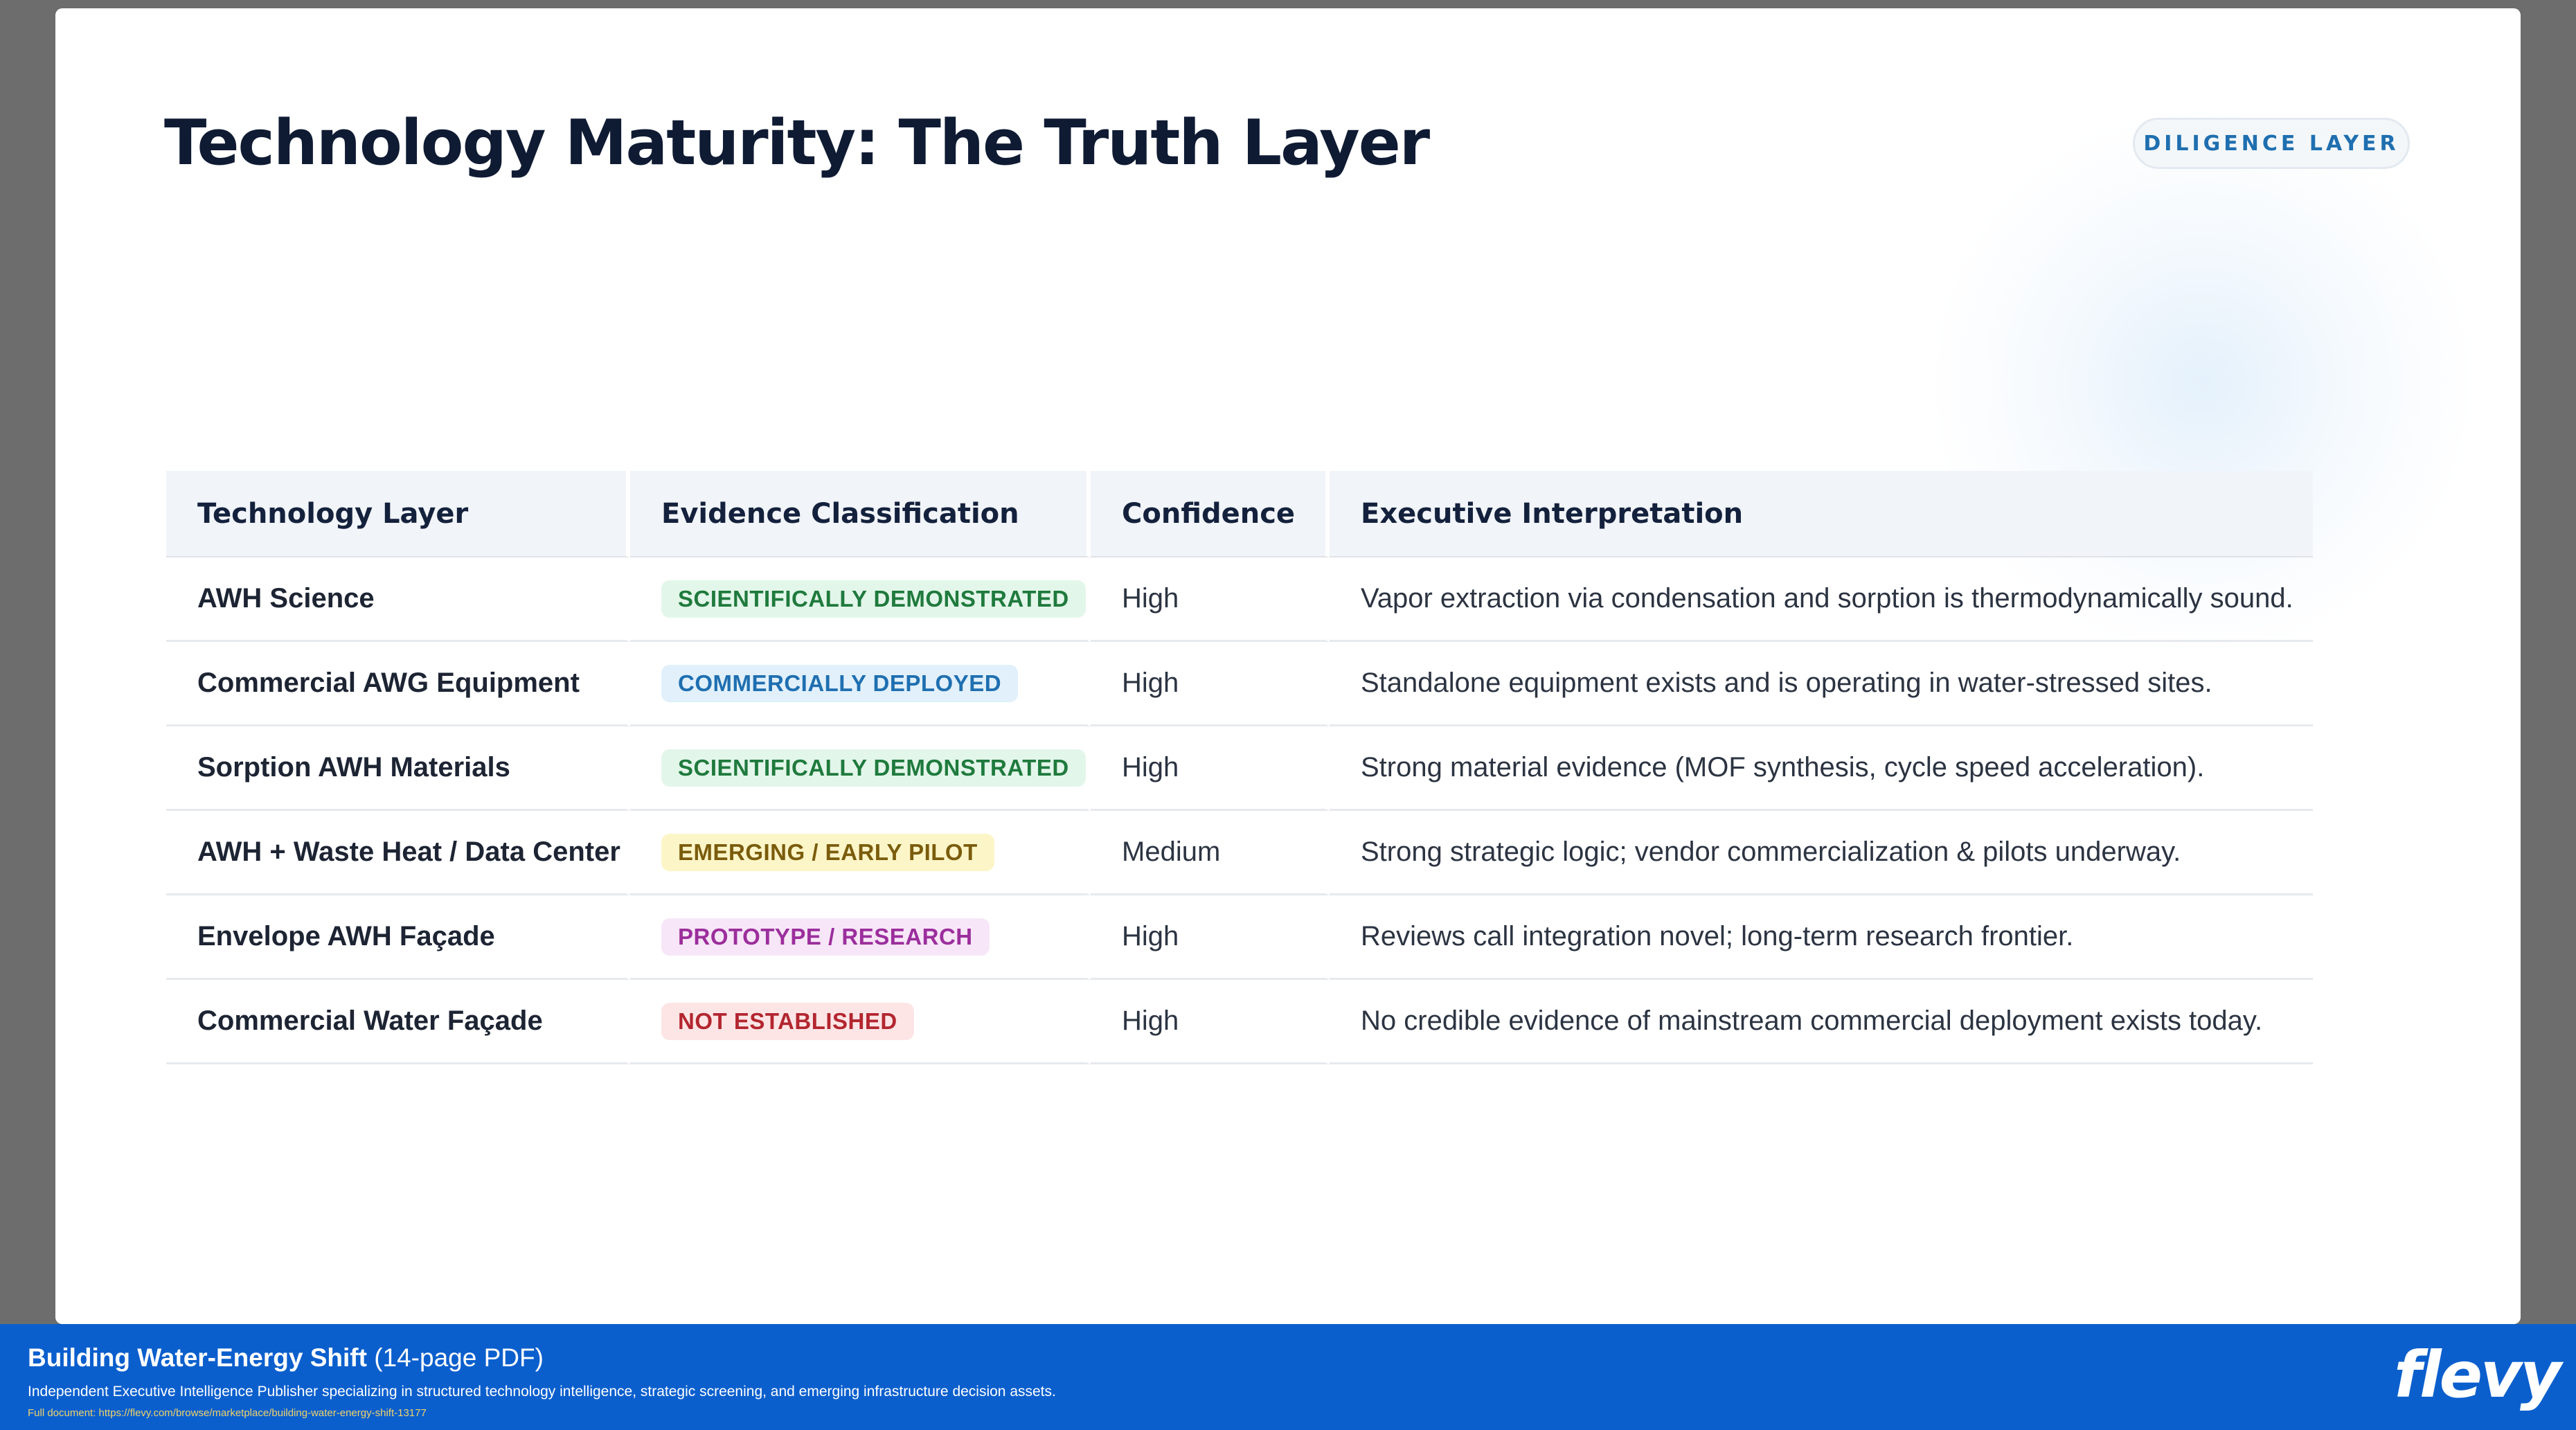  I want to click on flevy-logo: flevy, so click(2478, 1375).